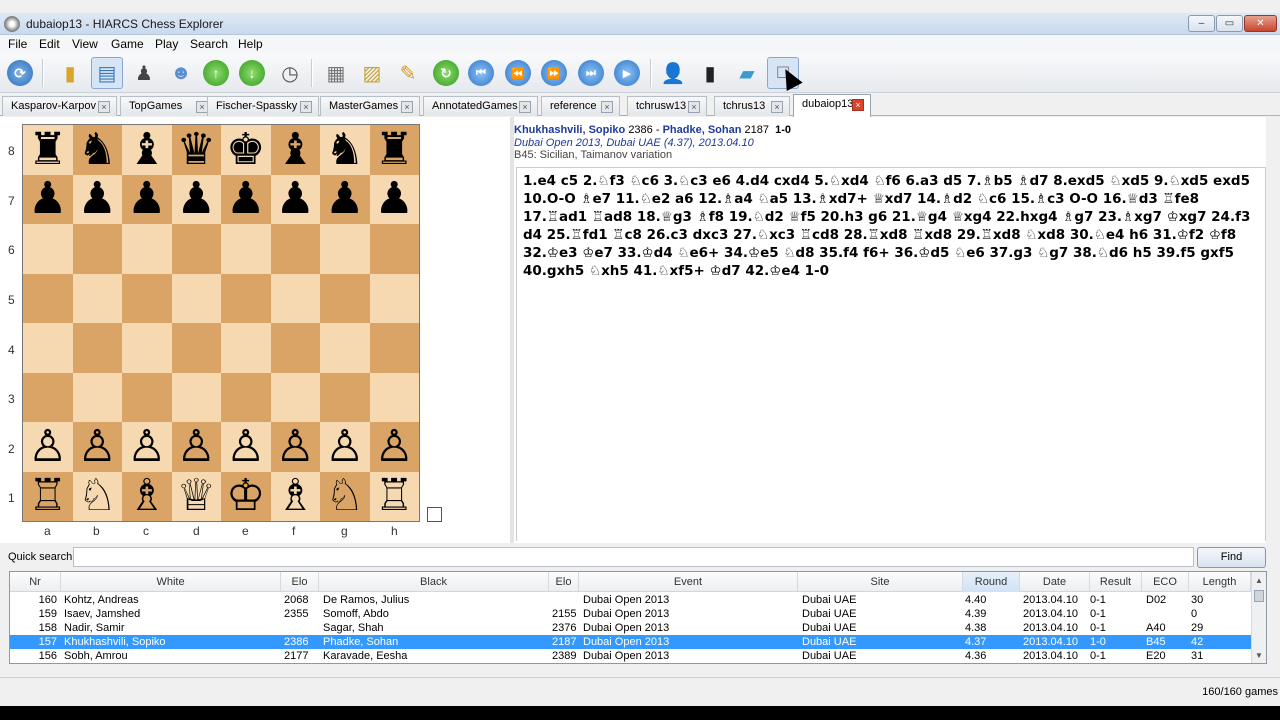  I want to click on board-square-g8: ♞, so click(345, 150).